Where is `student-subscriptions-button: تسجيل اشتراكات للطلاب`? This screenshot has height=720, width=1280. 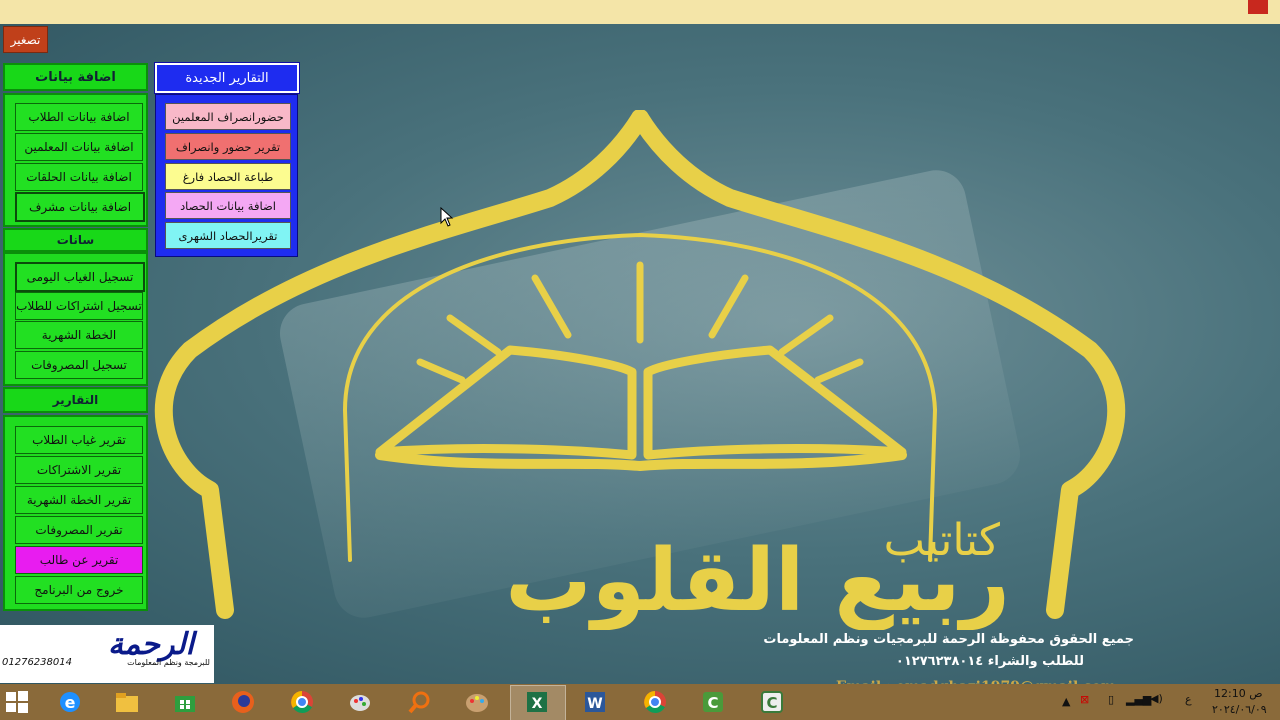
student-subscriptions-button: تسجيل اشتراكات للطلاب is located at coordinates (79, 306).